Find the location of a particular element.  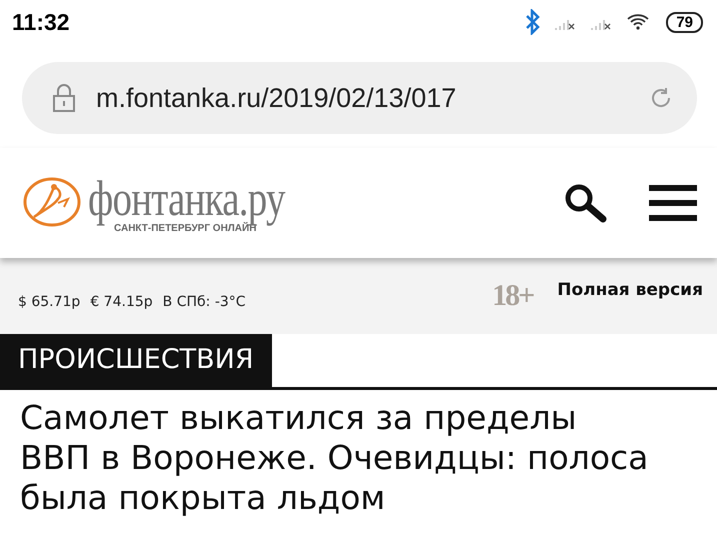

bluetooth-icon is located at coordinates (533, 22).